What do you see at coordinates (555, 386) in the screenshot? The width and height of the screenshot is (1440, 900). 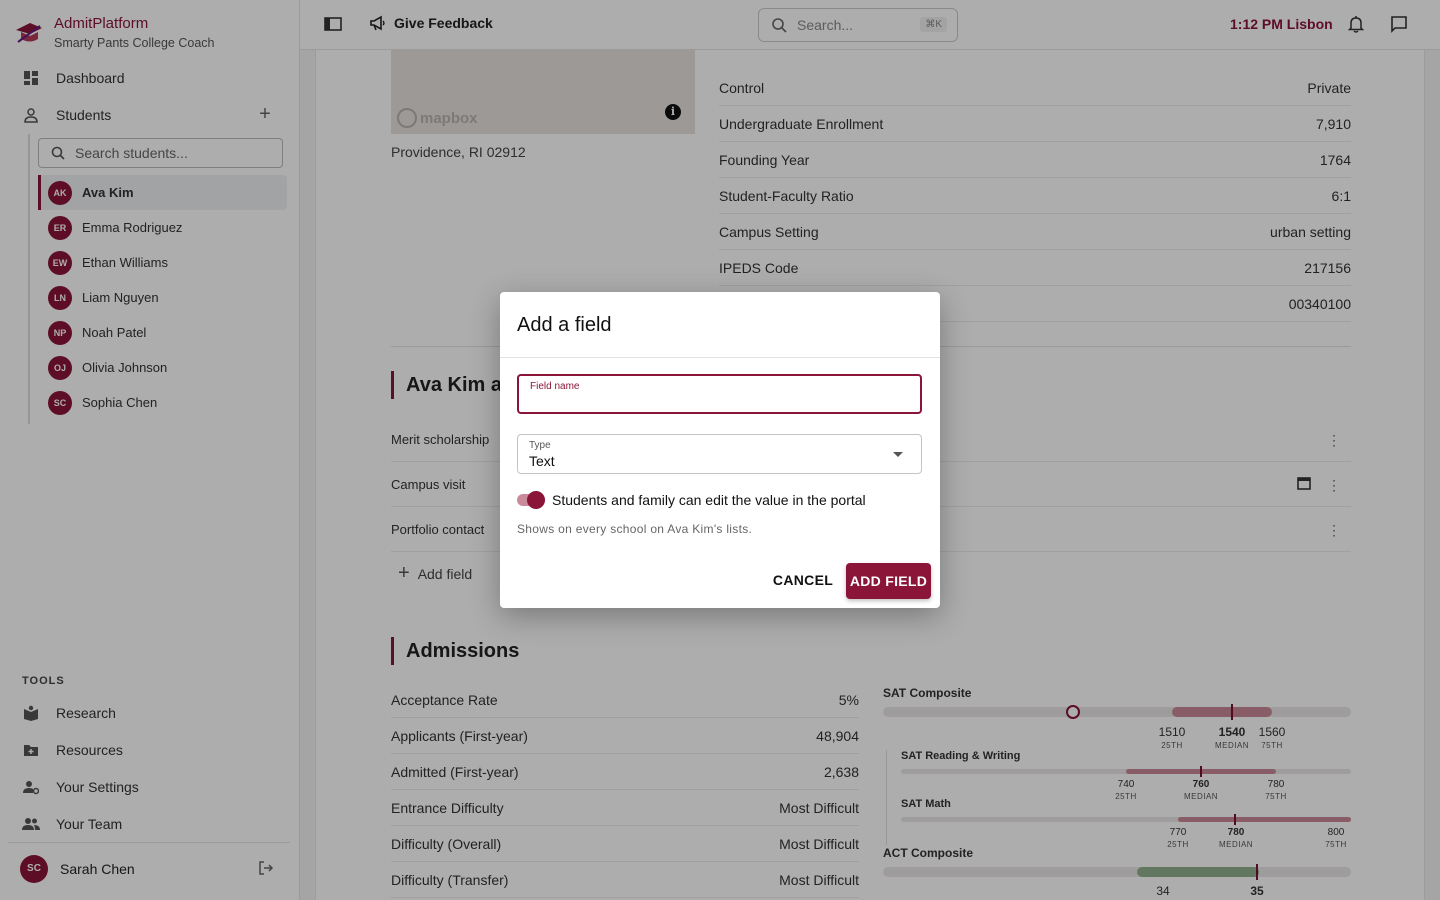 I see `field-name-label: Field name` at bounding box center [555, 386].